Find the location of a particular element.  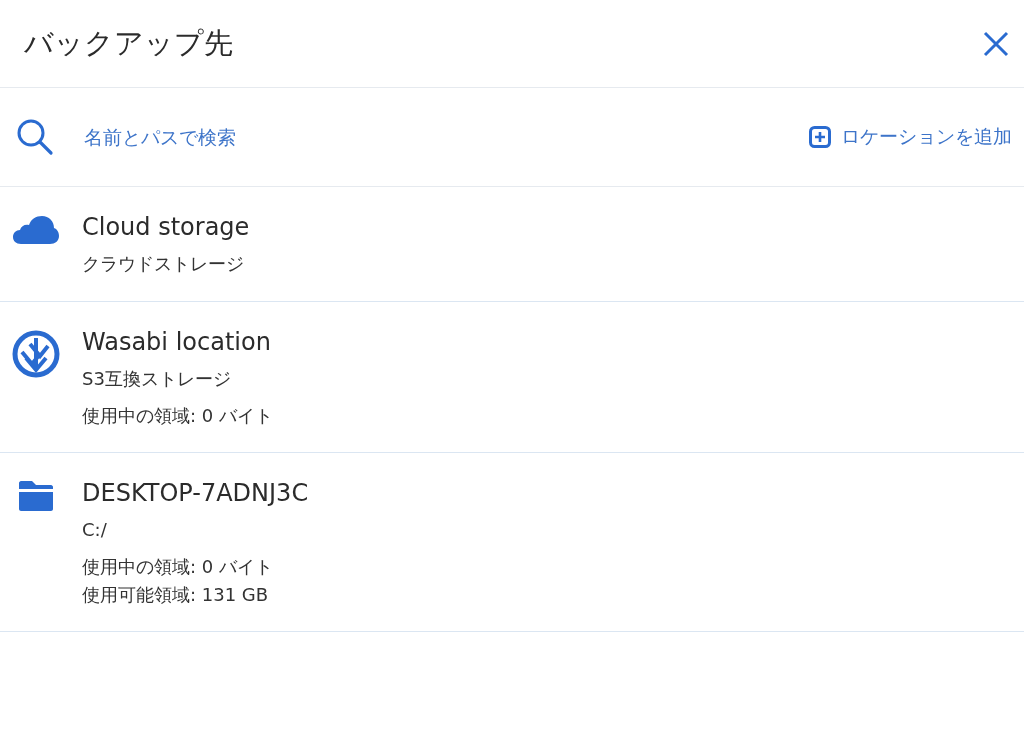

location-name: Wasabi location is located at coordinates (177, 342).